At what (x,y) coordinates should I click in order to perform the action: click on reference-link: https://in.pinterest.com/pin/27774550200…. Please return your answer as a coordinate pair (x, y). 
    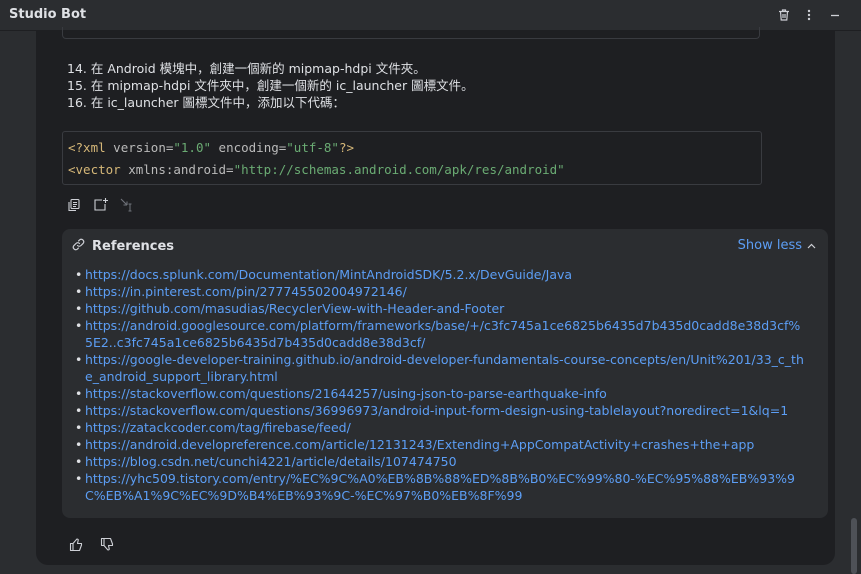
    Looking at the image, I should click on (445, 291).